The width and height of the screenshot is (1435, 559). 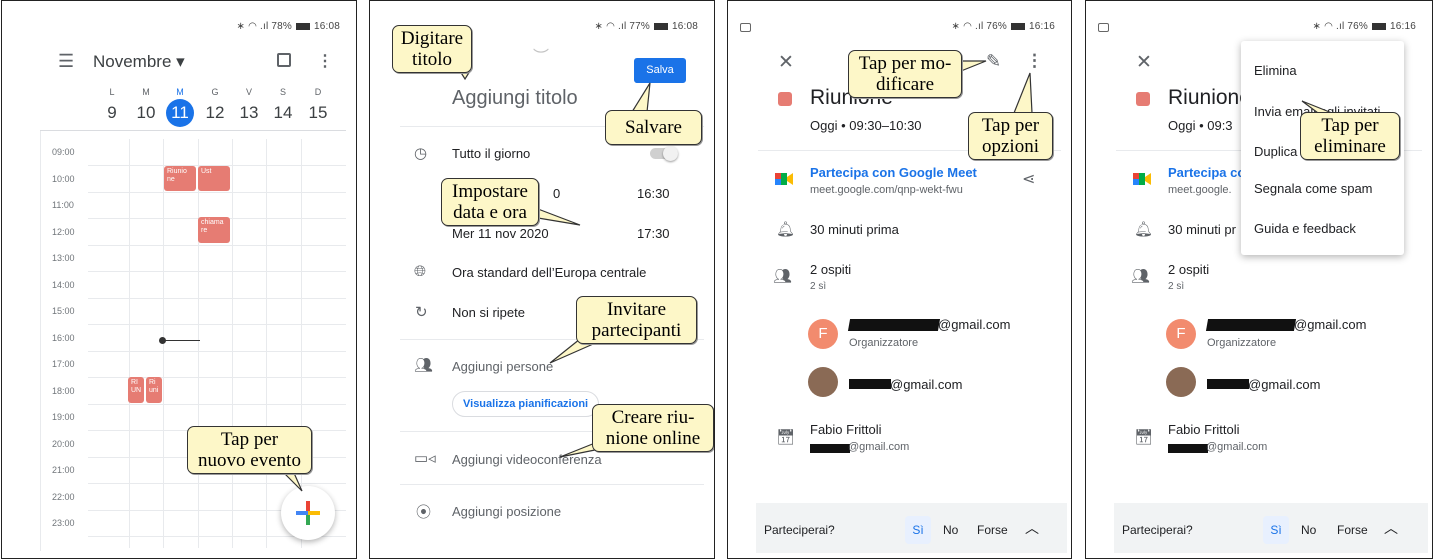 I want to click on drag-handle-icon: ︶, so click(x=541, y=55).